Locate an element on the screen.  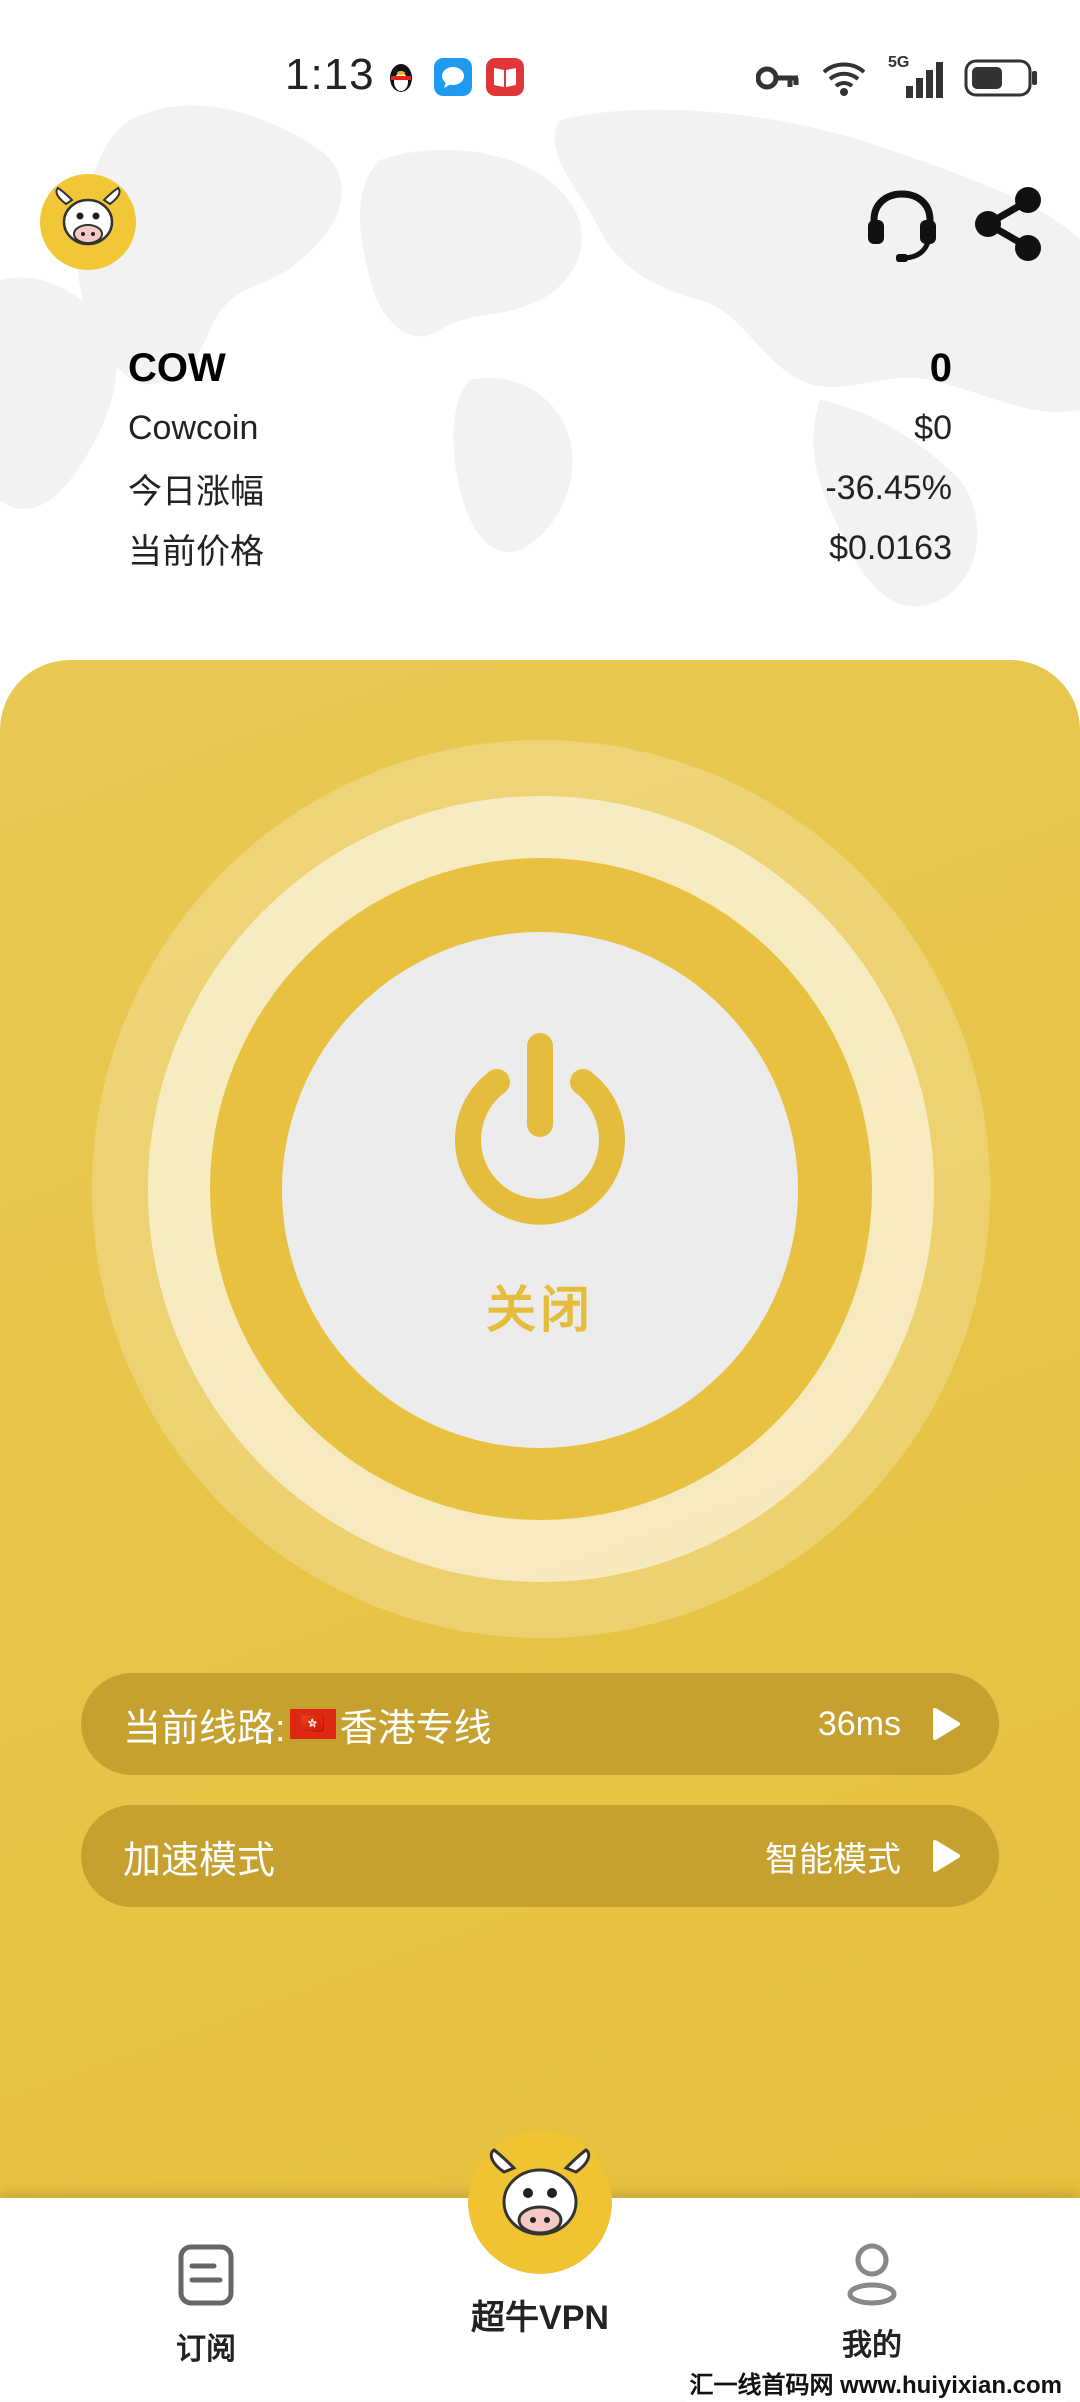
route-label-group: 当前线路: 🇭🇰 香港专线 is located at coordinates (307, 1724).